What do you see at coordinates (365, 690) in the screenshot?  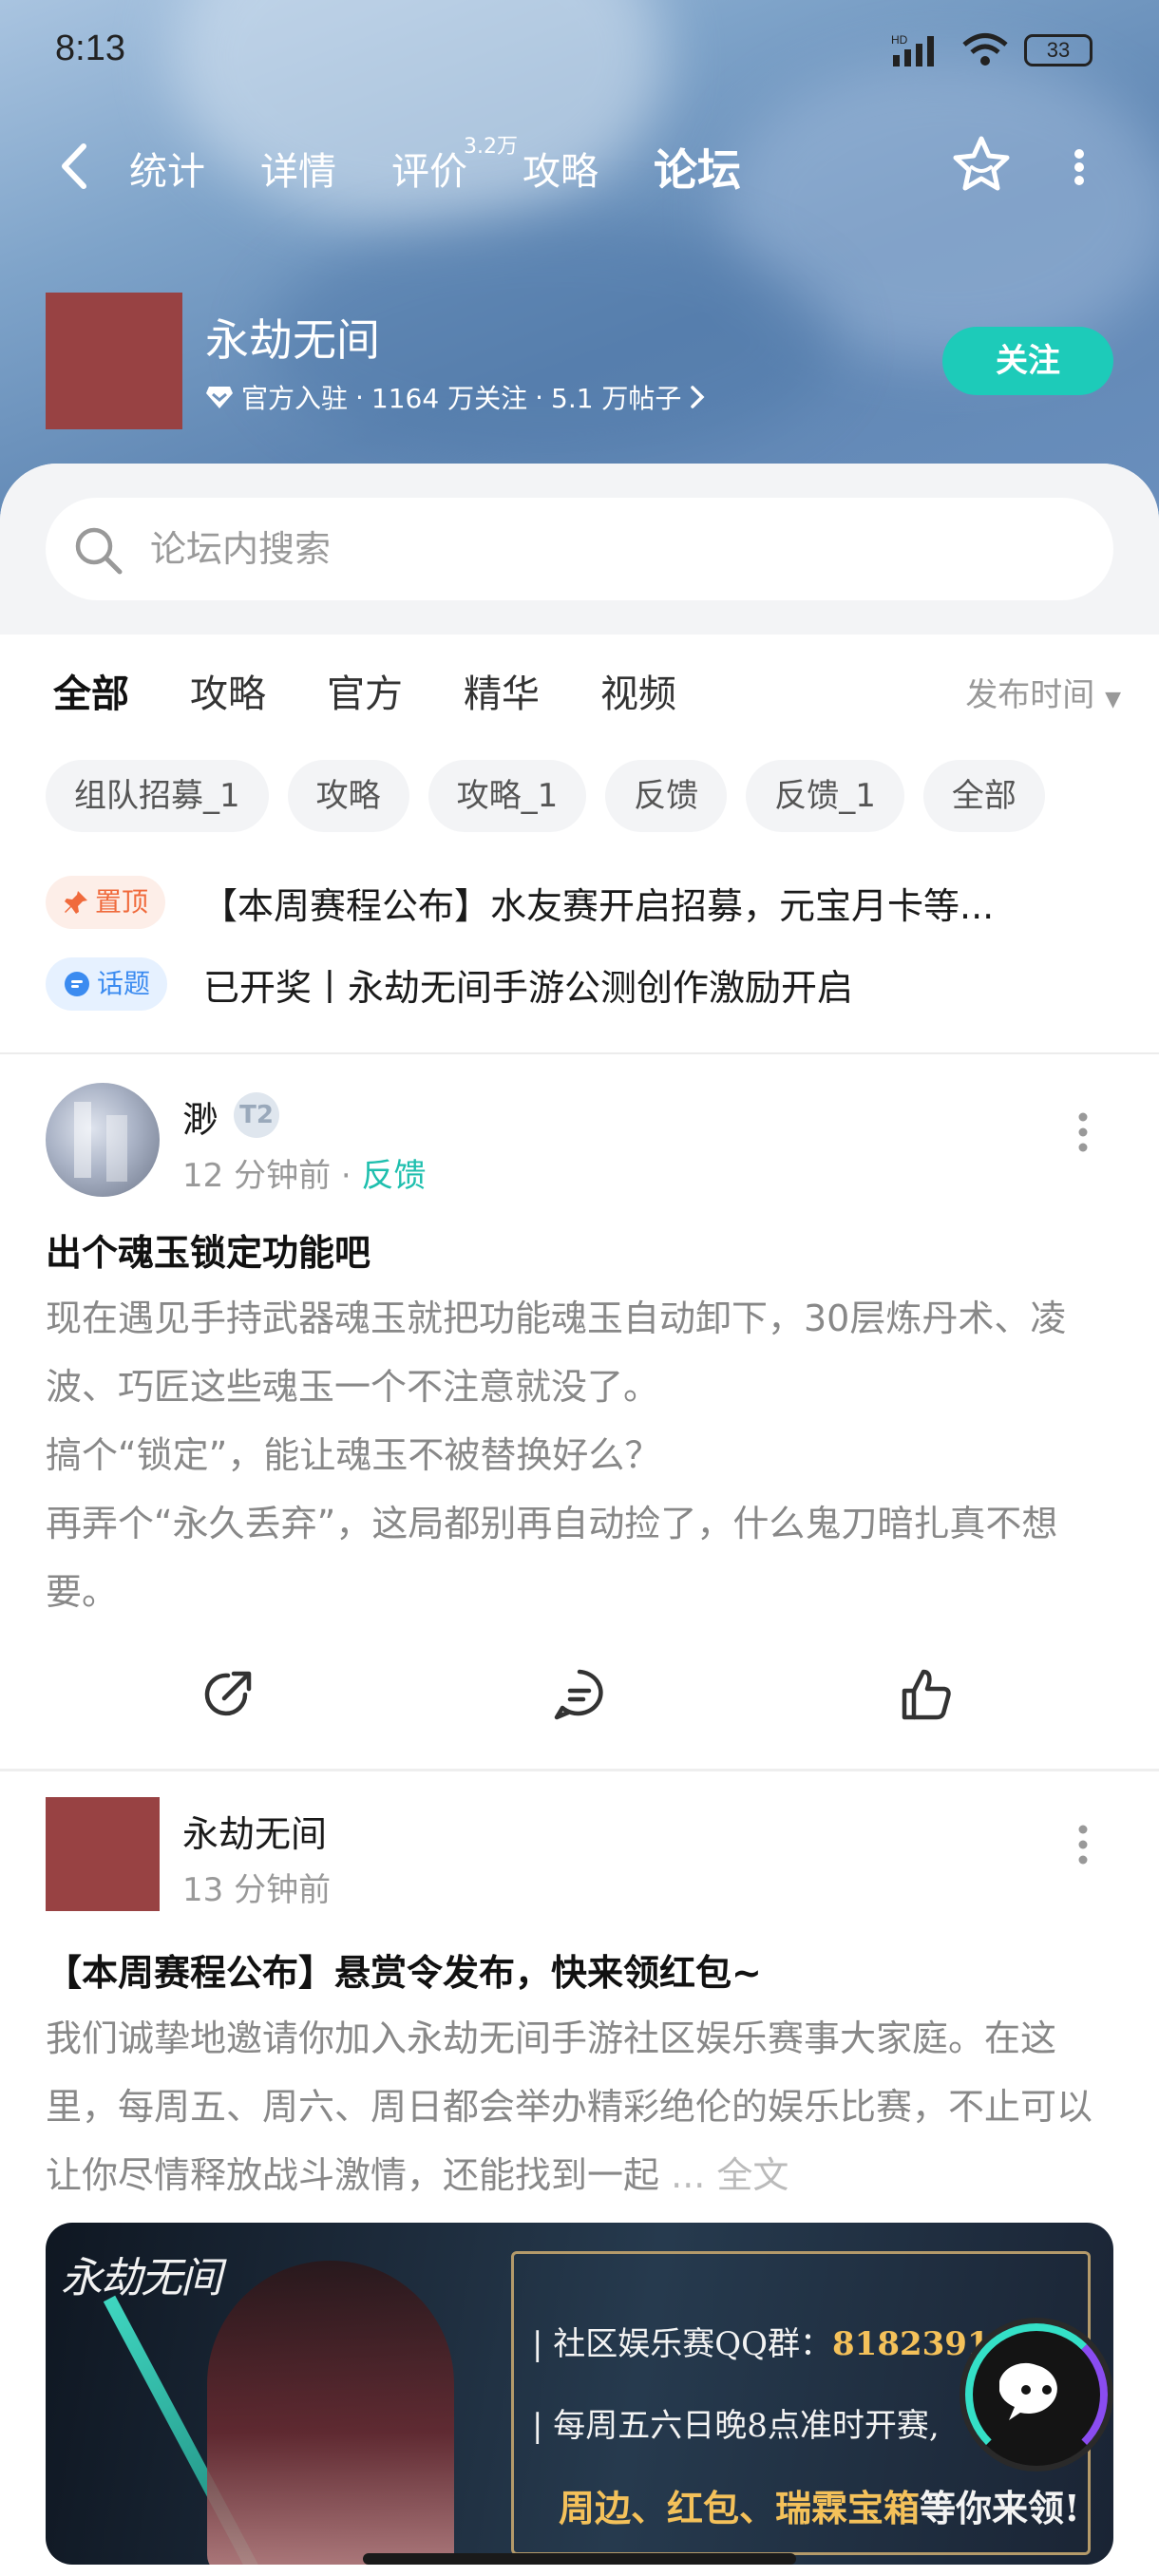 I see `filter-tab-official: 官方` at bounding box center [365, 690].